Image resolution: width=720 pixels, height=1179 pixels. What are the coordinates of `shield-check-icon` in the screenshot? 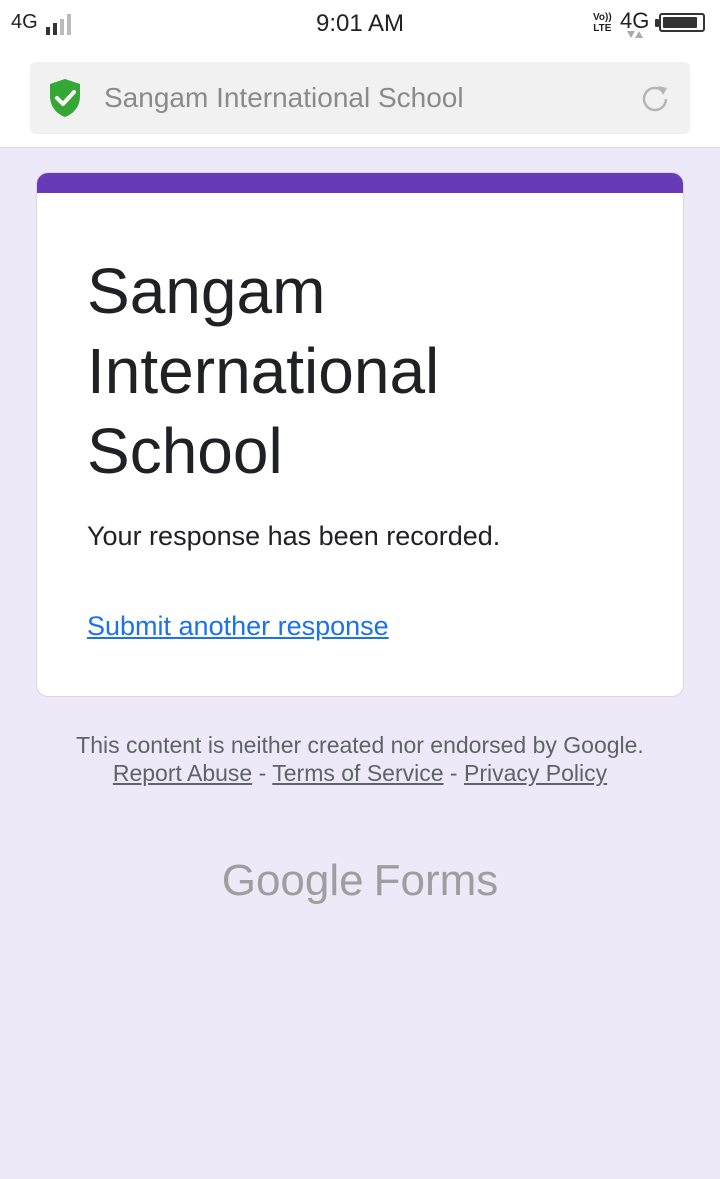 It's located at (65, 98).